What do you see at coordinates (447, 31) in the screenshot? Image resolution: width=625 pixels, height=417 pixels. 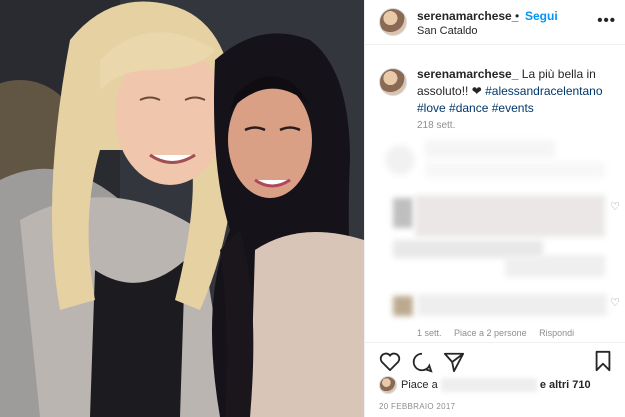 I see `location-link: San Cataldo` at bounding box center [447, 31].